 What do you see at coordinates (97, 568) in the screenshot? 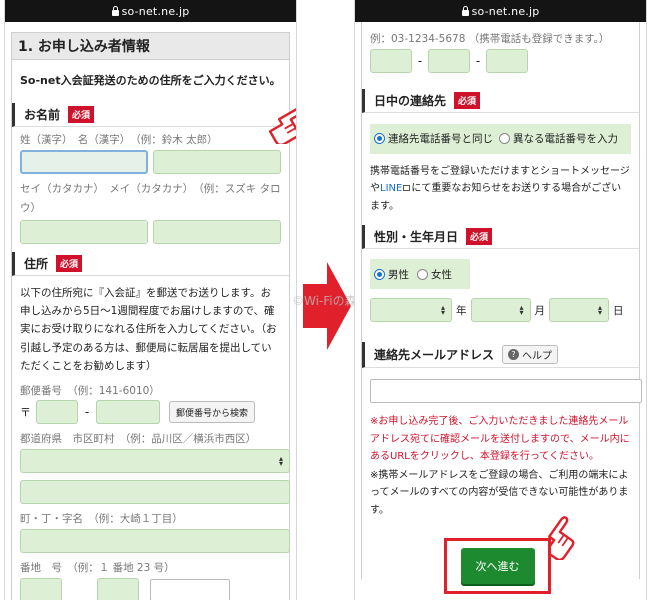
I see `number-hint: 番地 号 （例：１ 番地 23 号）` at bounding box center [97, 568].